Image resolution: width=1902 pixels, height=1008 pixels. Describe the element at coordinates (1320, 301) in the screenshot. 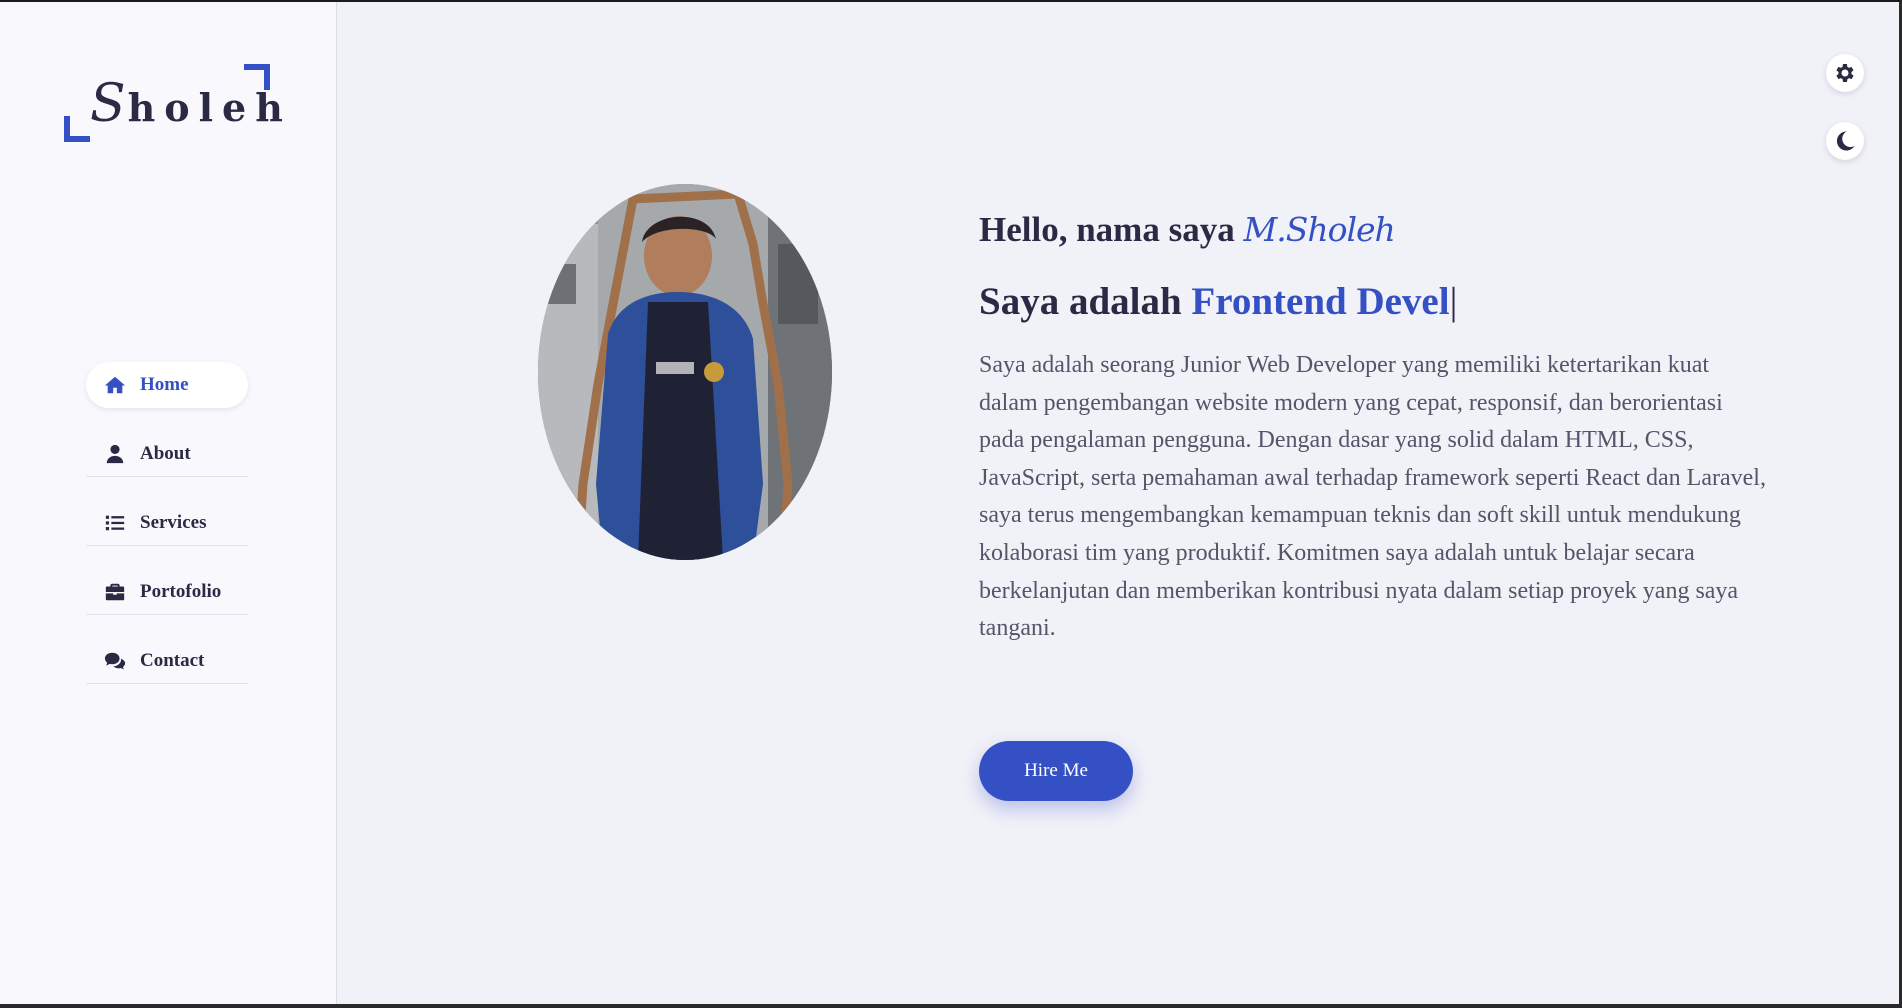

I see `role-typed-text: Frontend Devel` at that location.